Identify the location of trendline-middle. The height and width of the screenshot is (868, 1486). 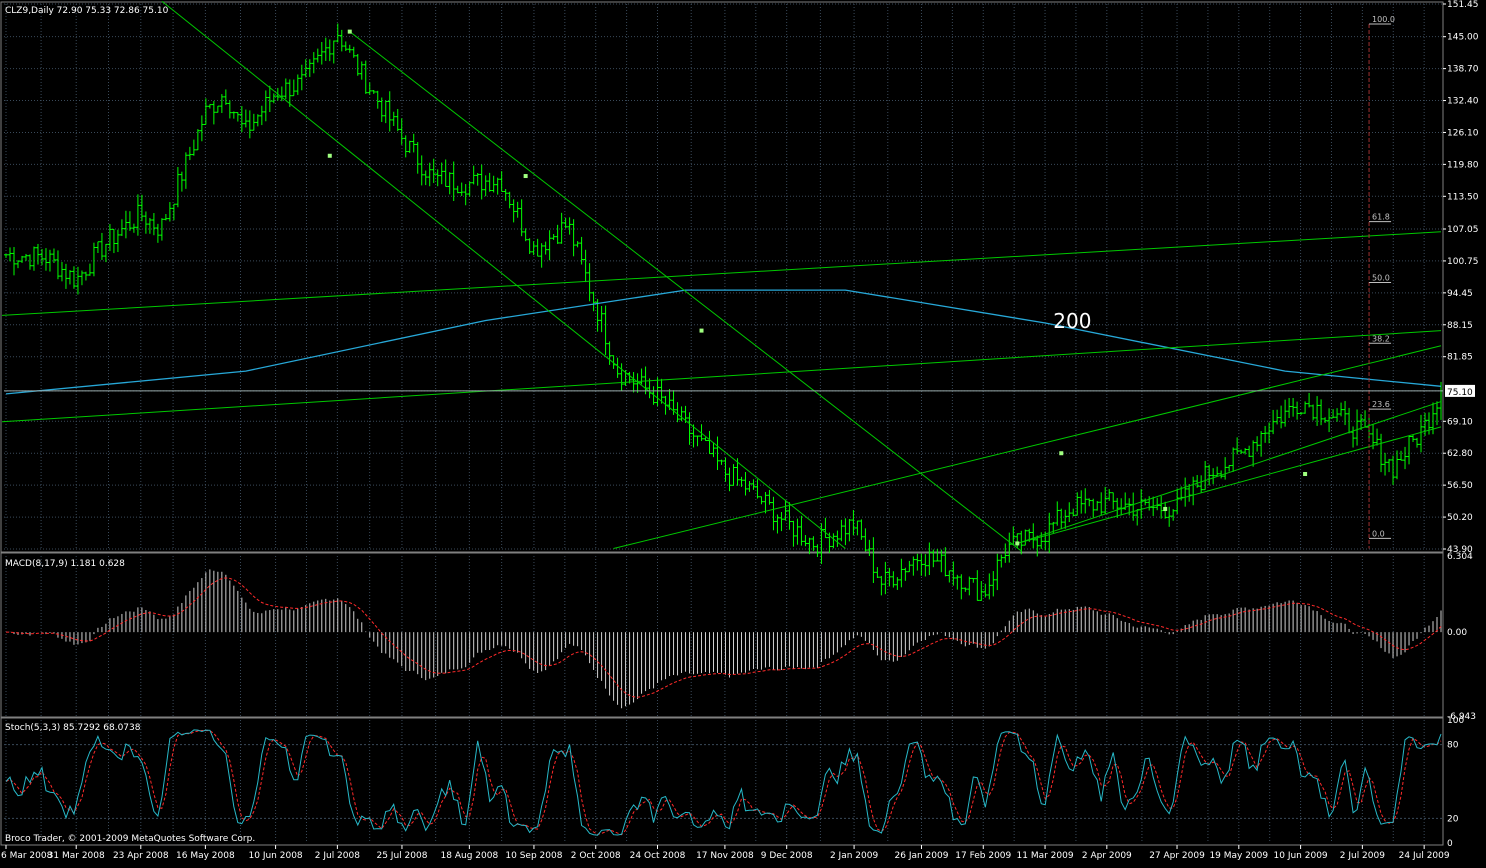
(721, 376).